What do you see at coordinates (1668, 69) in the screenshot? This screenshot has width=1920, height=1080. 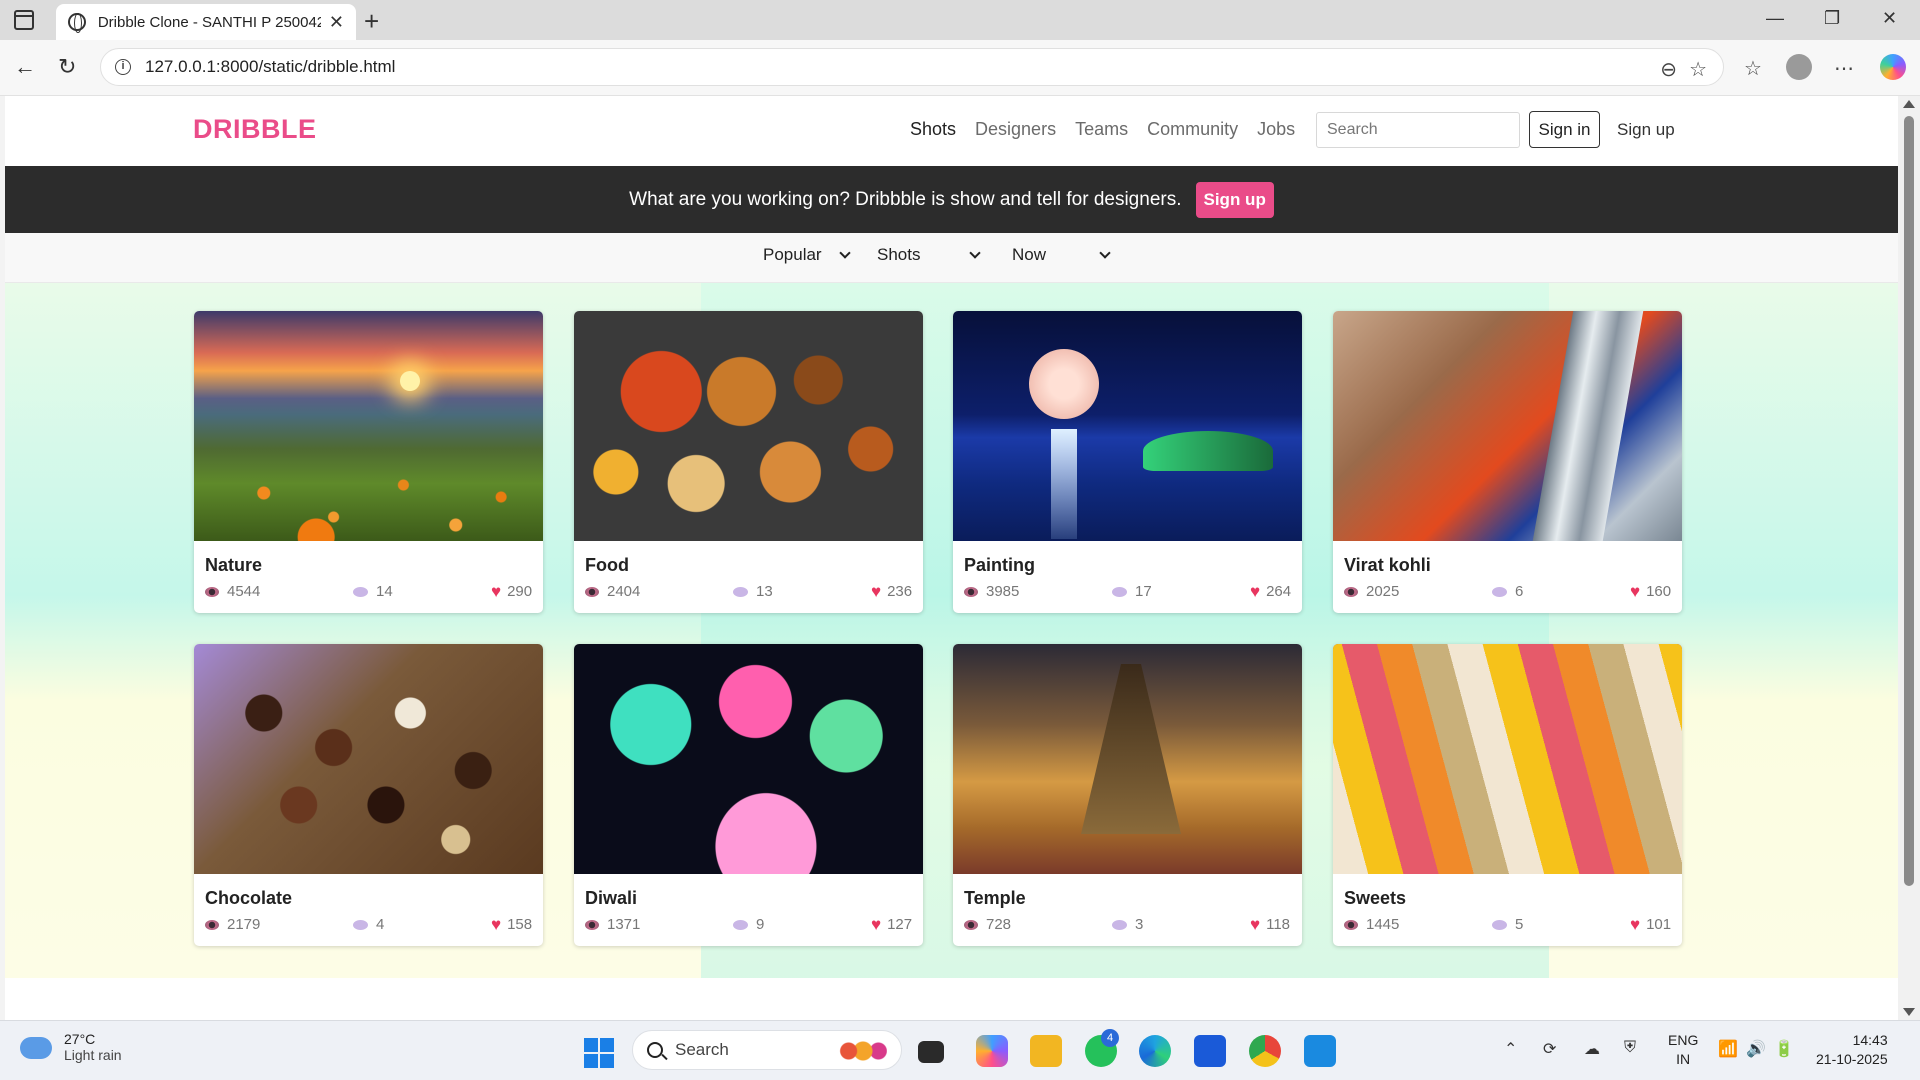 I see `zoom-icon: ⊖` at bounding box center [1668, 69].